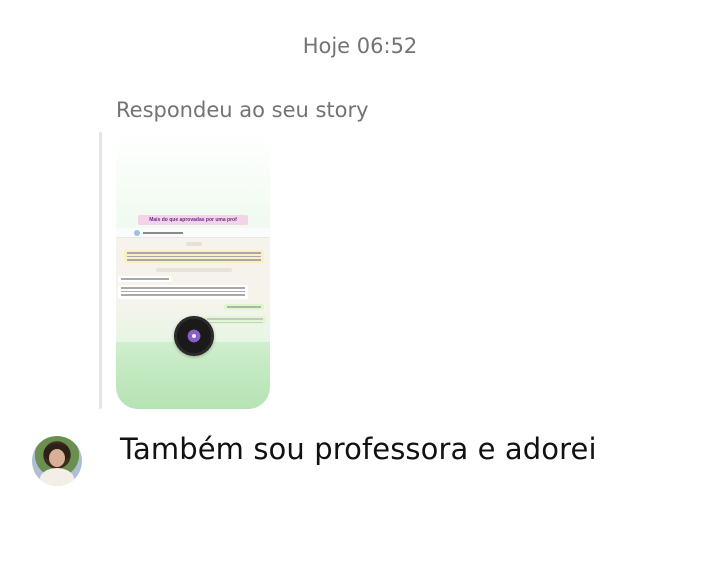 The width and height of the screenshot is (720, 576). Describe the element at coordinates (194, 256) in the screenshot. I see `screenshot-notice` at that location.